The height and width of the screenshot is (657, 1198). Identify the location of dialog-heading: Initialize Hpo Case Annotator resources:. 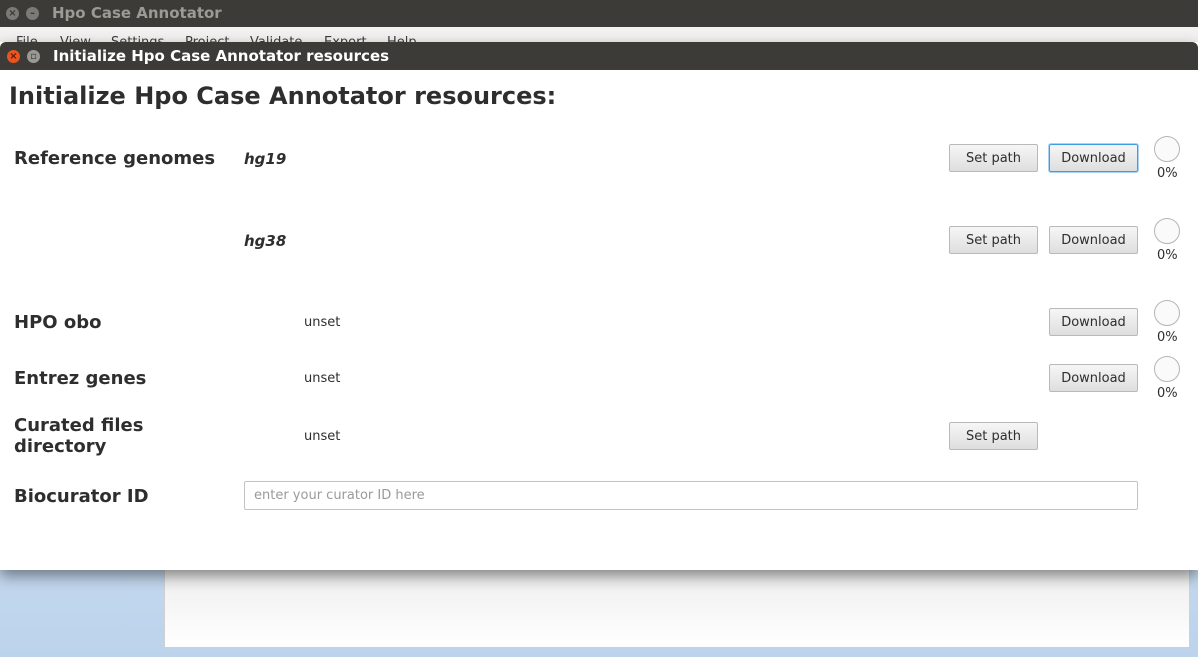
(283, 96).